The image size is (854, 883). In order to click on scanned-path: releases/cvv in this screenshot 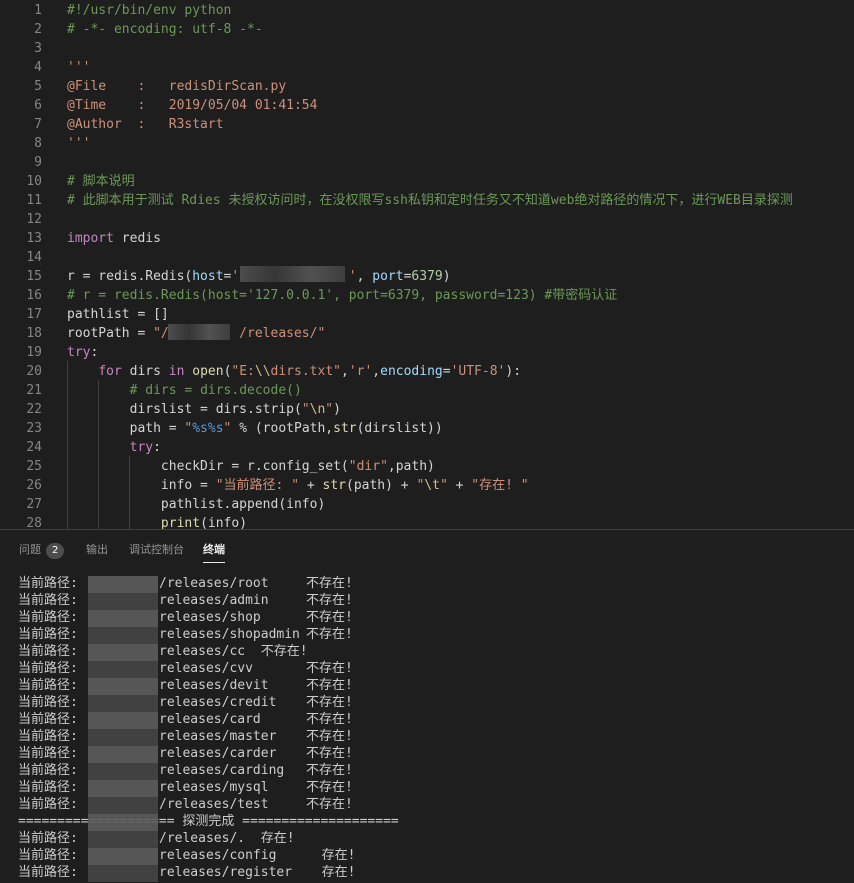, I will do `click(206, 668)`.